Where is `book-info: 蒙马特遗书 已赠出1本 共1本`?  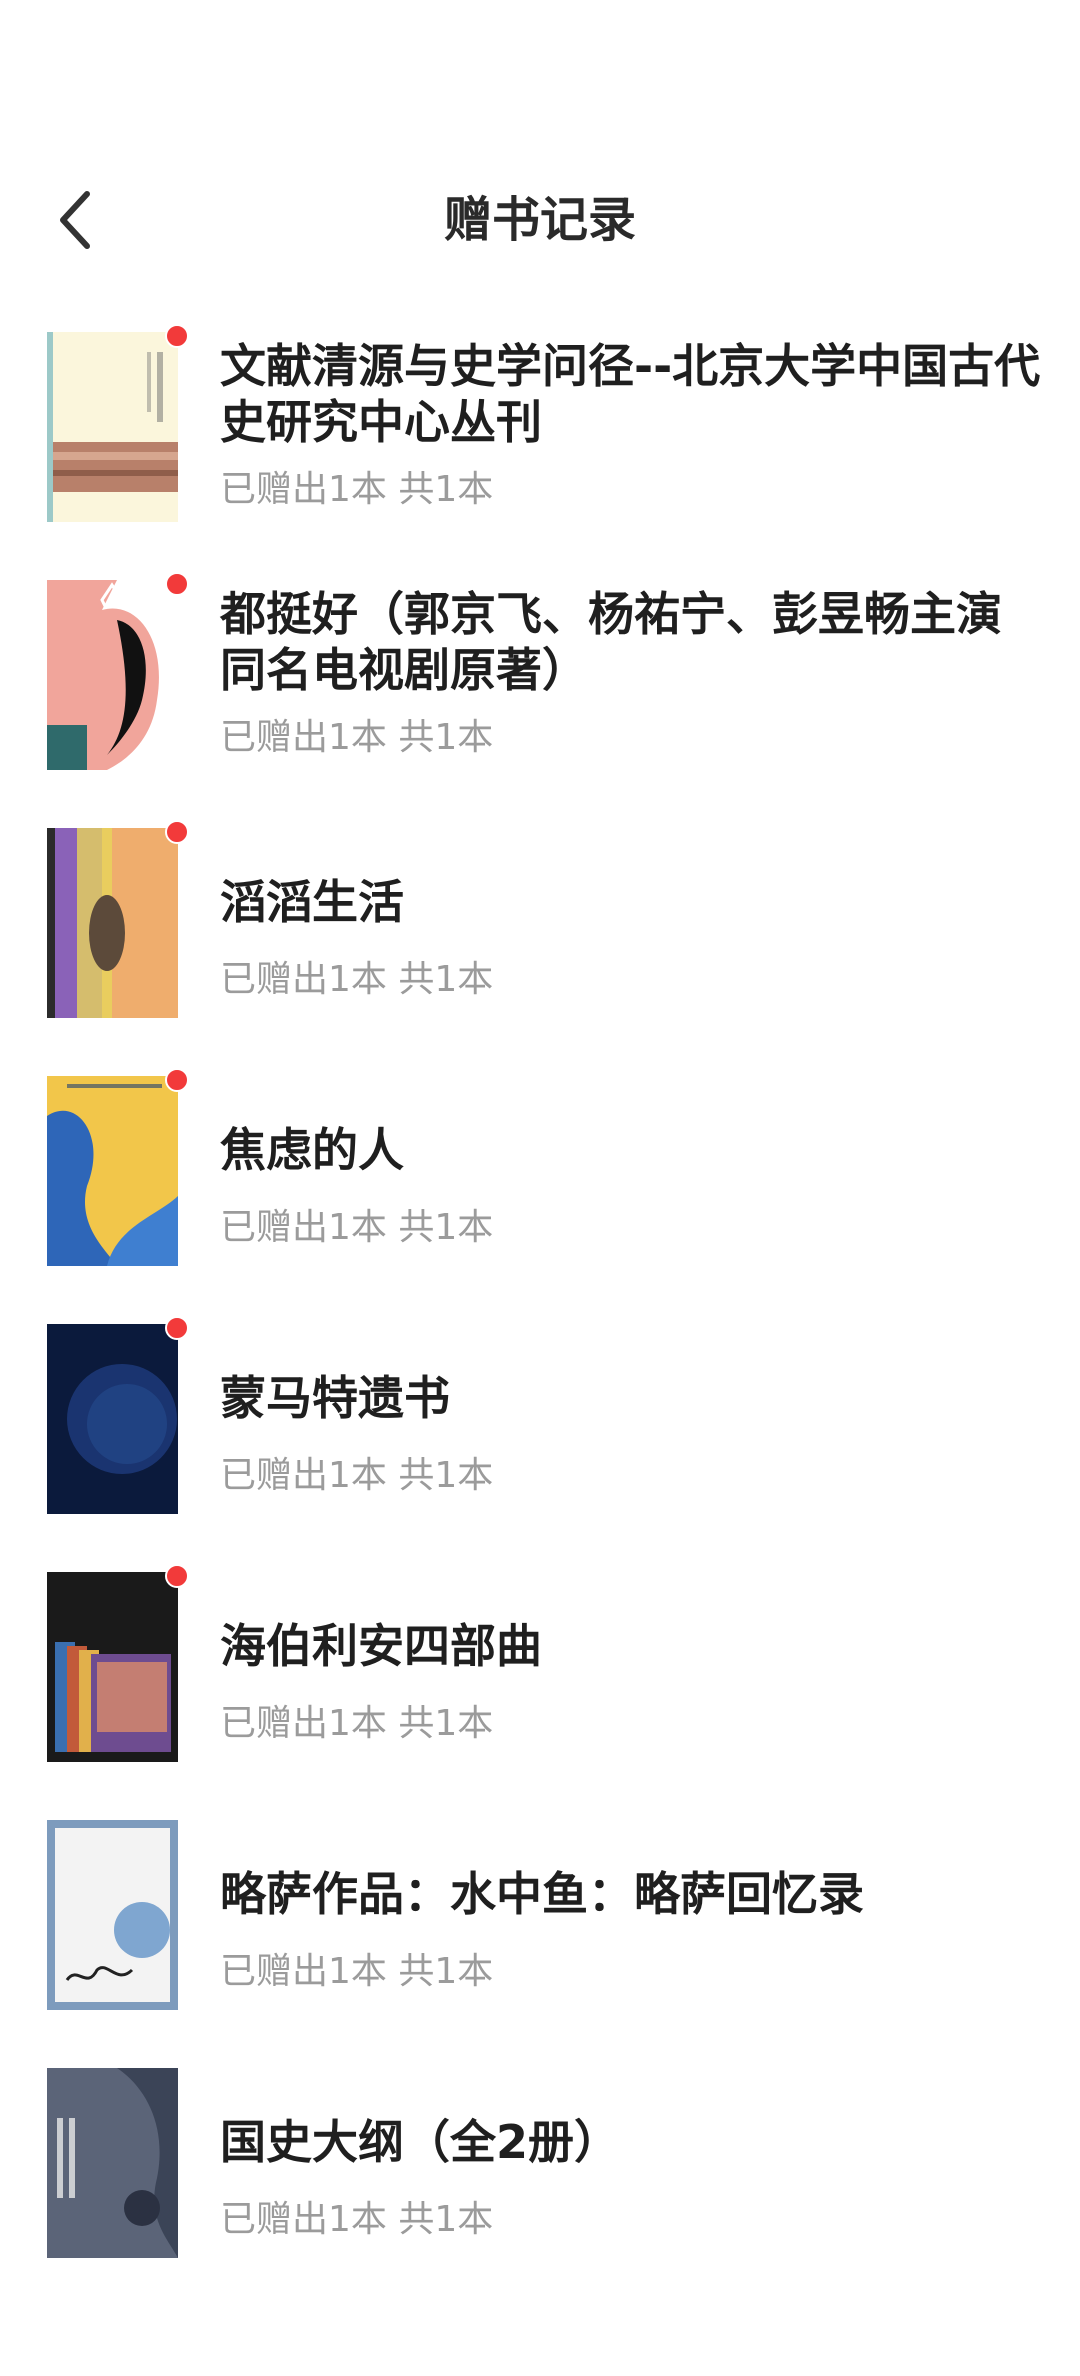
book-info: 蒙马特遗书 已赠出1本 共1本 is located at coordinates (632, 1446).